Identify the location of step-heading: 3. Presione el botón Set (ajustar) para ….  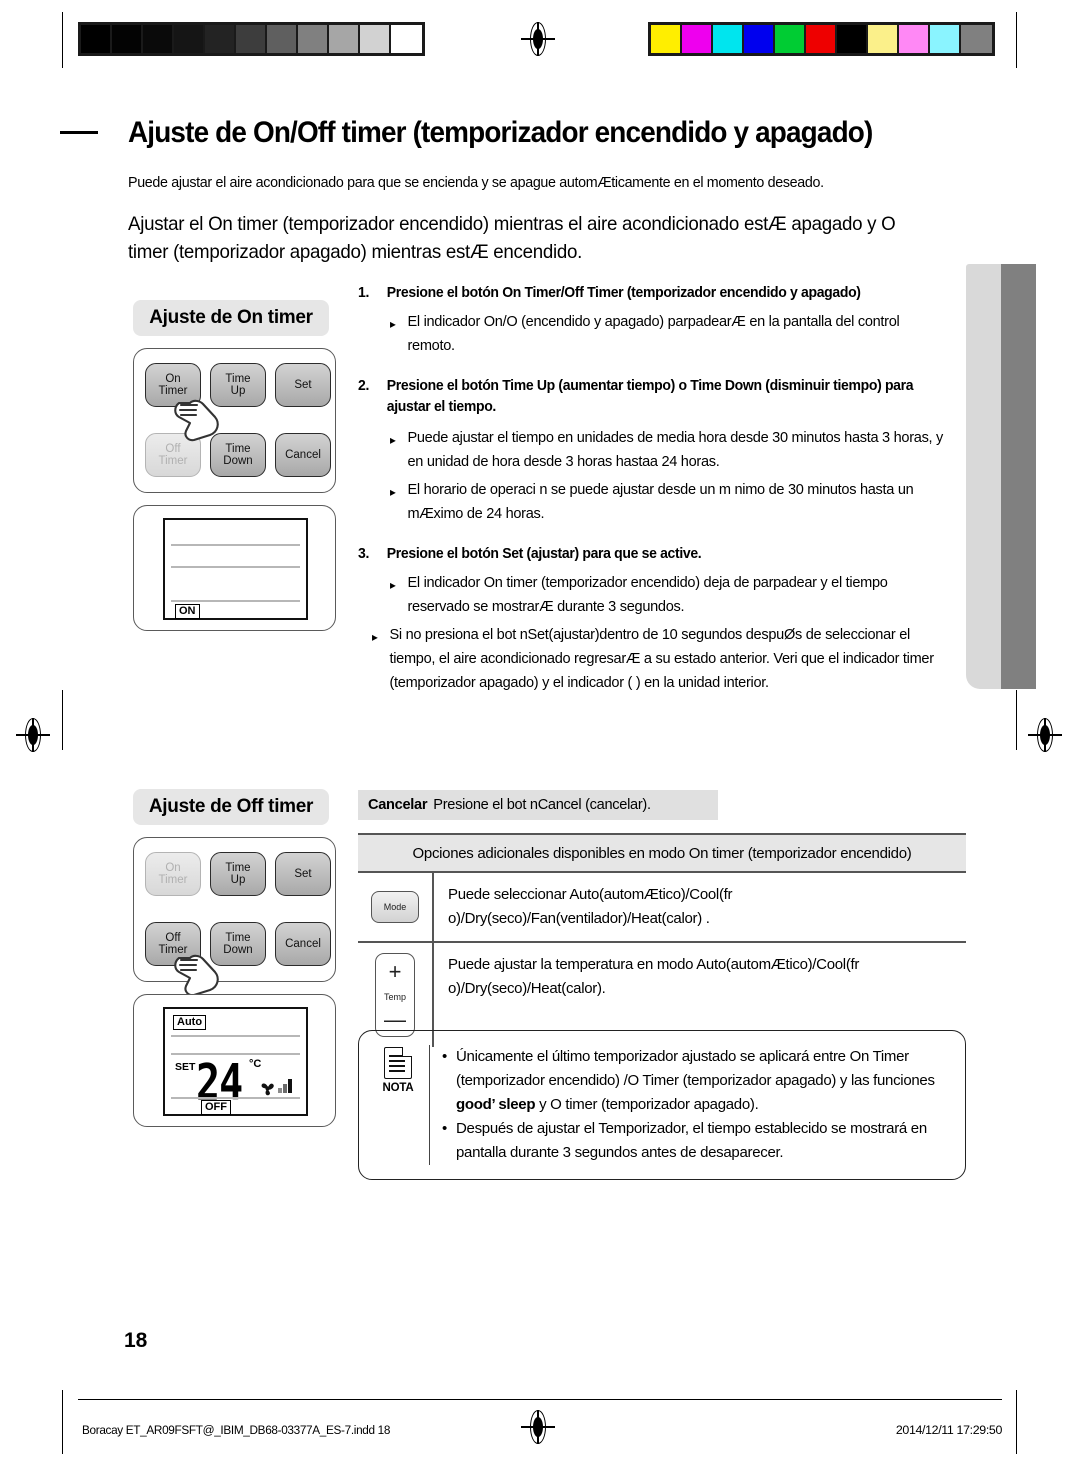
(650, 554).